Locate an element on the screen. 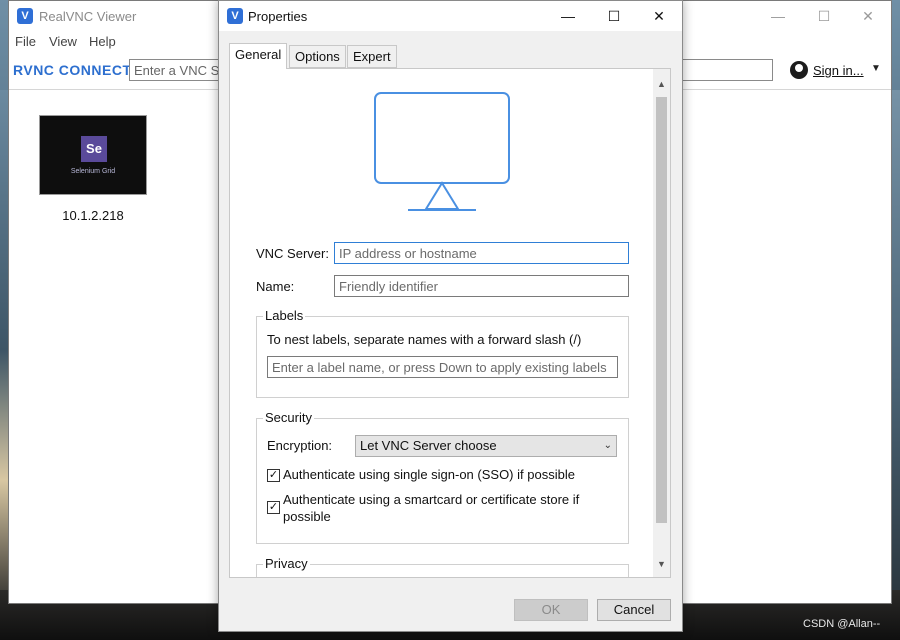 The image size is (900, 640). tab-general: General is located at coordinates (258, 56).